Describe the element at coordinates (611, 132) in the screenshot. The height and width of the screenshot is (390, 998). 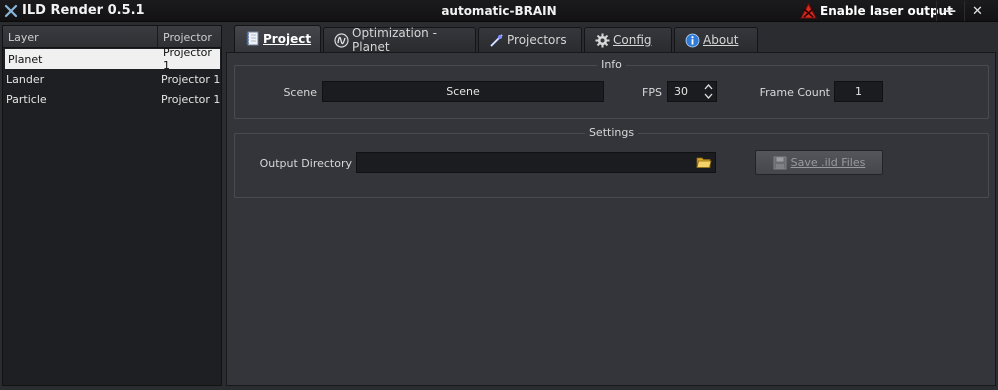
I see `settings-group-title: Settings` at that location.